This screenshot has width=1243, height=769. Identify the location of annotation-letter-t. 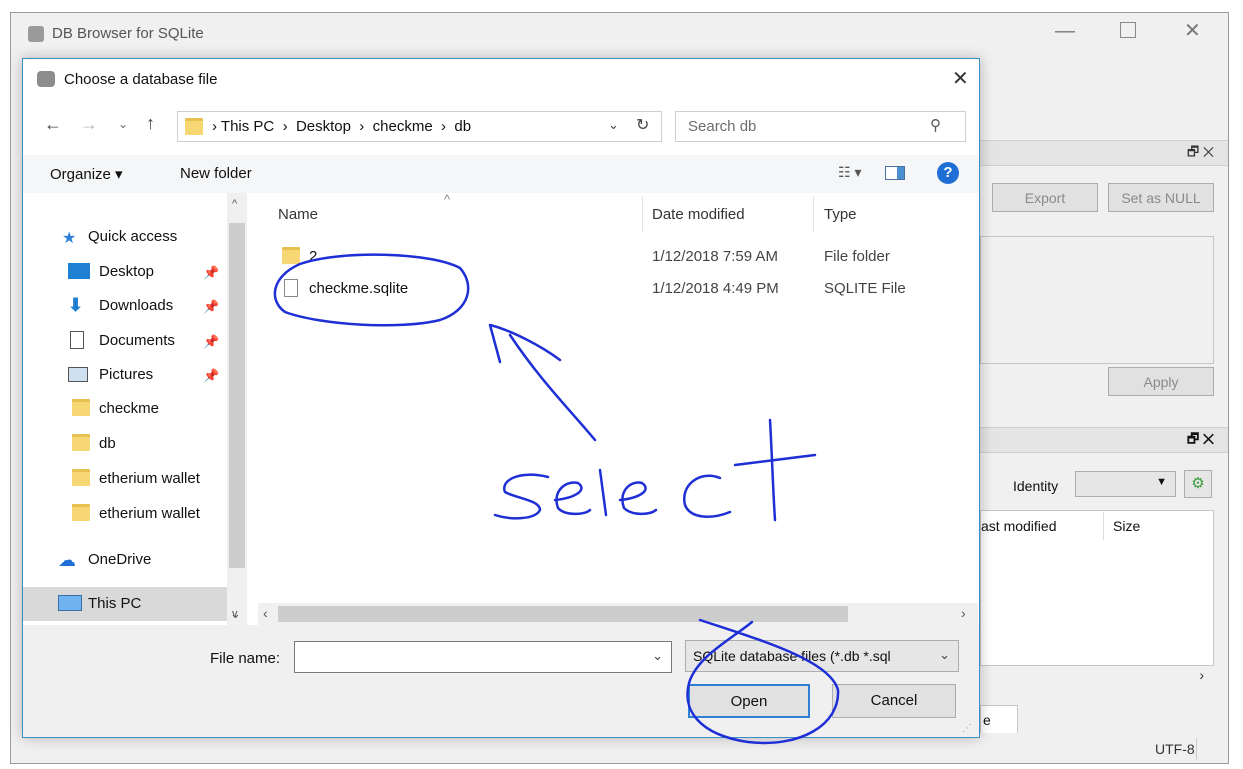
(775, 470).